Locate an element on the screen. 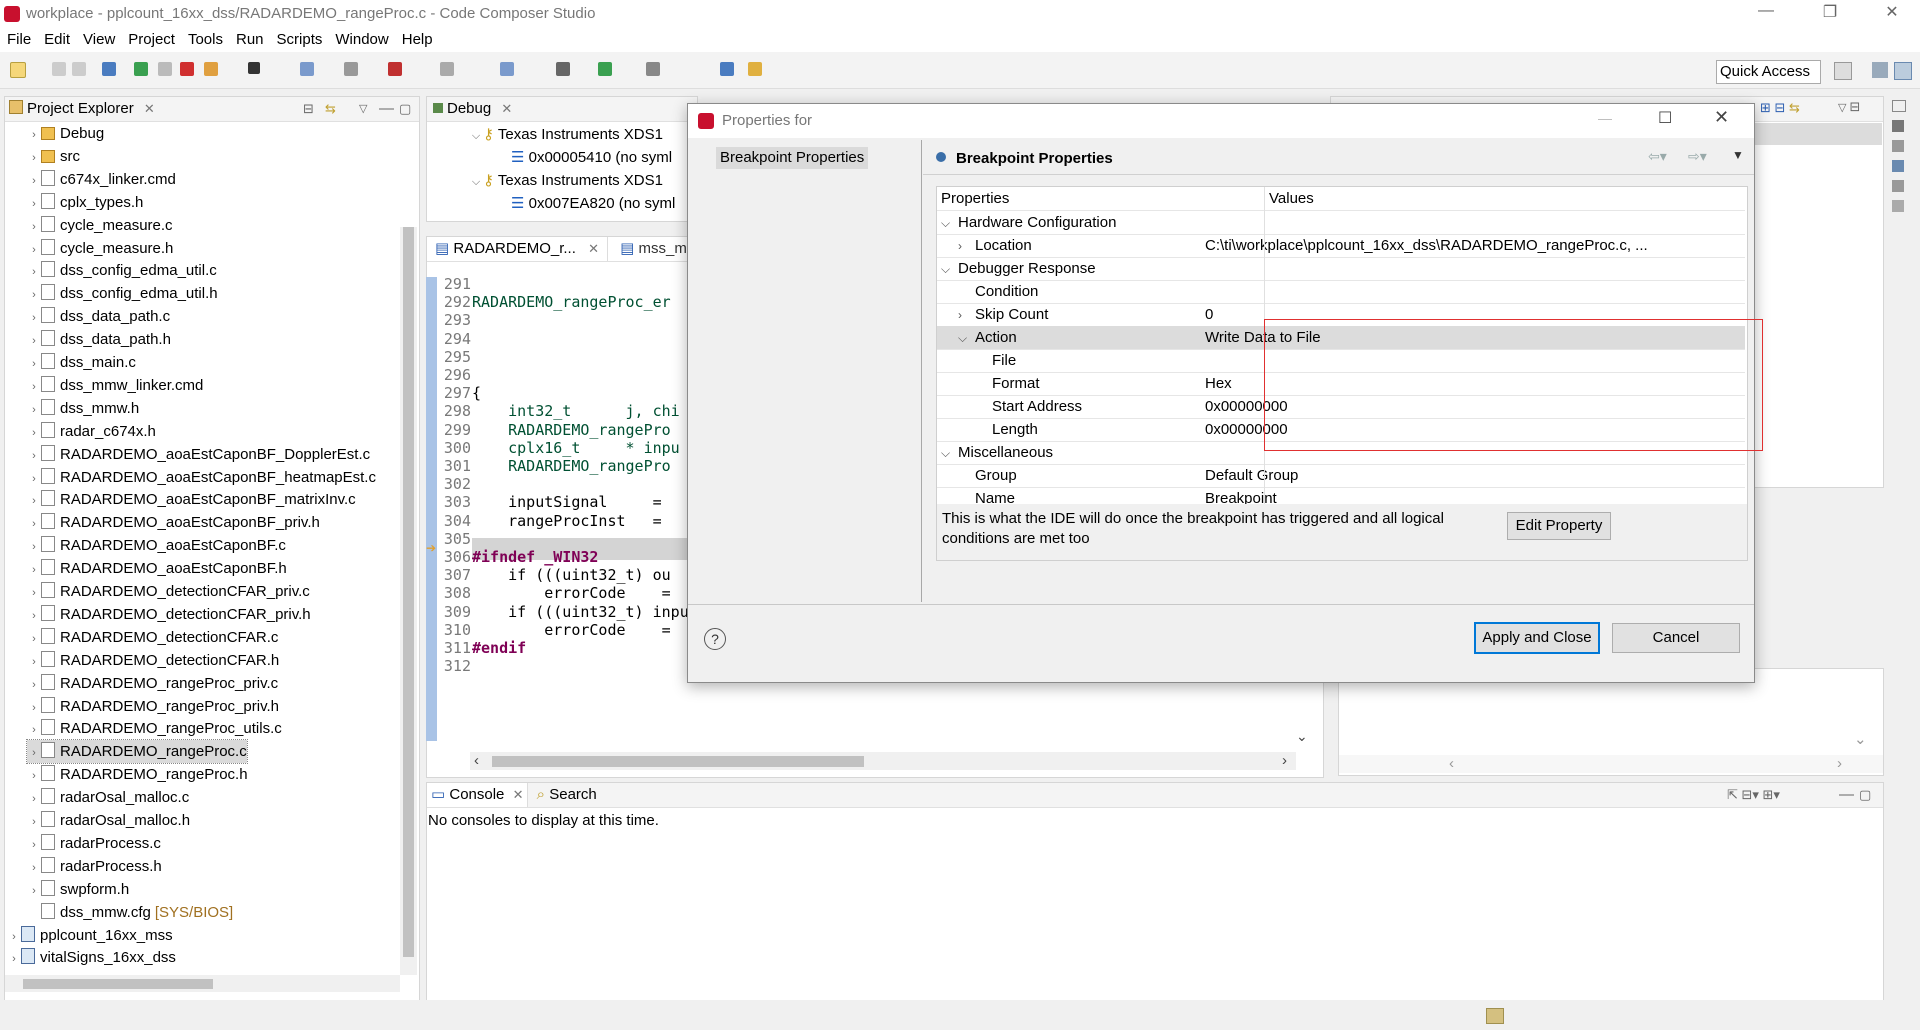 This screenshot has height=1030, width=1920. registers-icon is located at coordinates (1898, 186).